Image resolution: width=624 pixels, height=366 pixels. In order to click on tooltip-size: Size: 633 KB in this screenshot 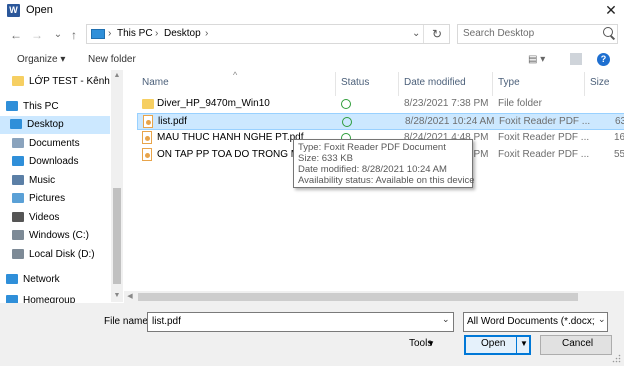, I will do `click(325, 158)`.